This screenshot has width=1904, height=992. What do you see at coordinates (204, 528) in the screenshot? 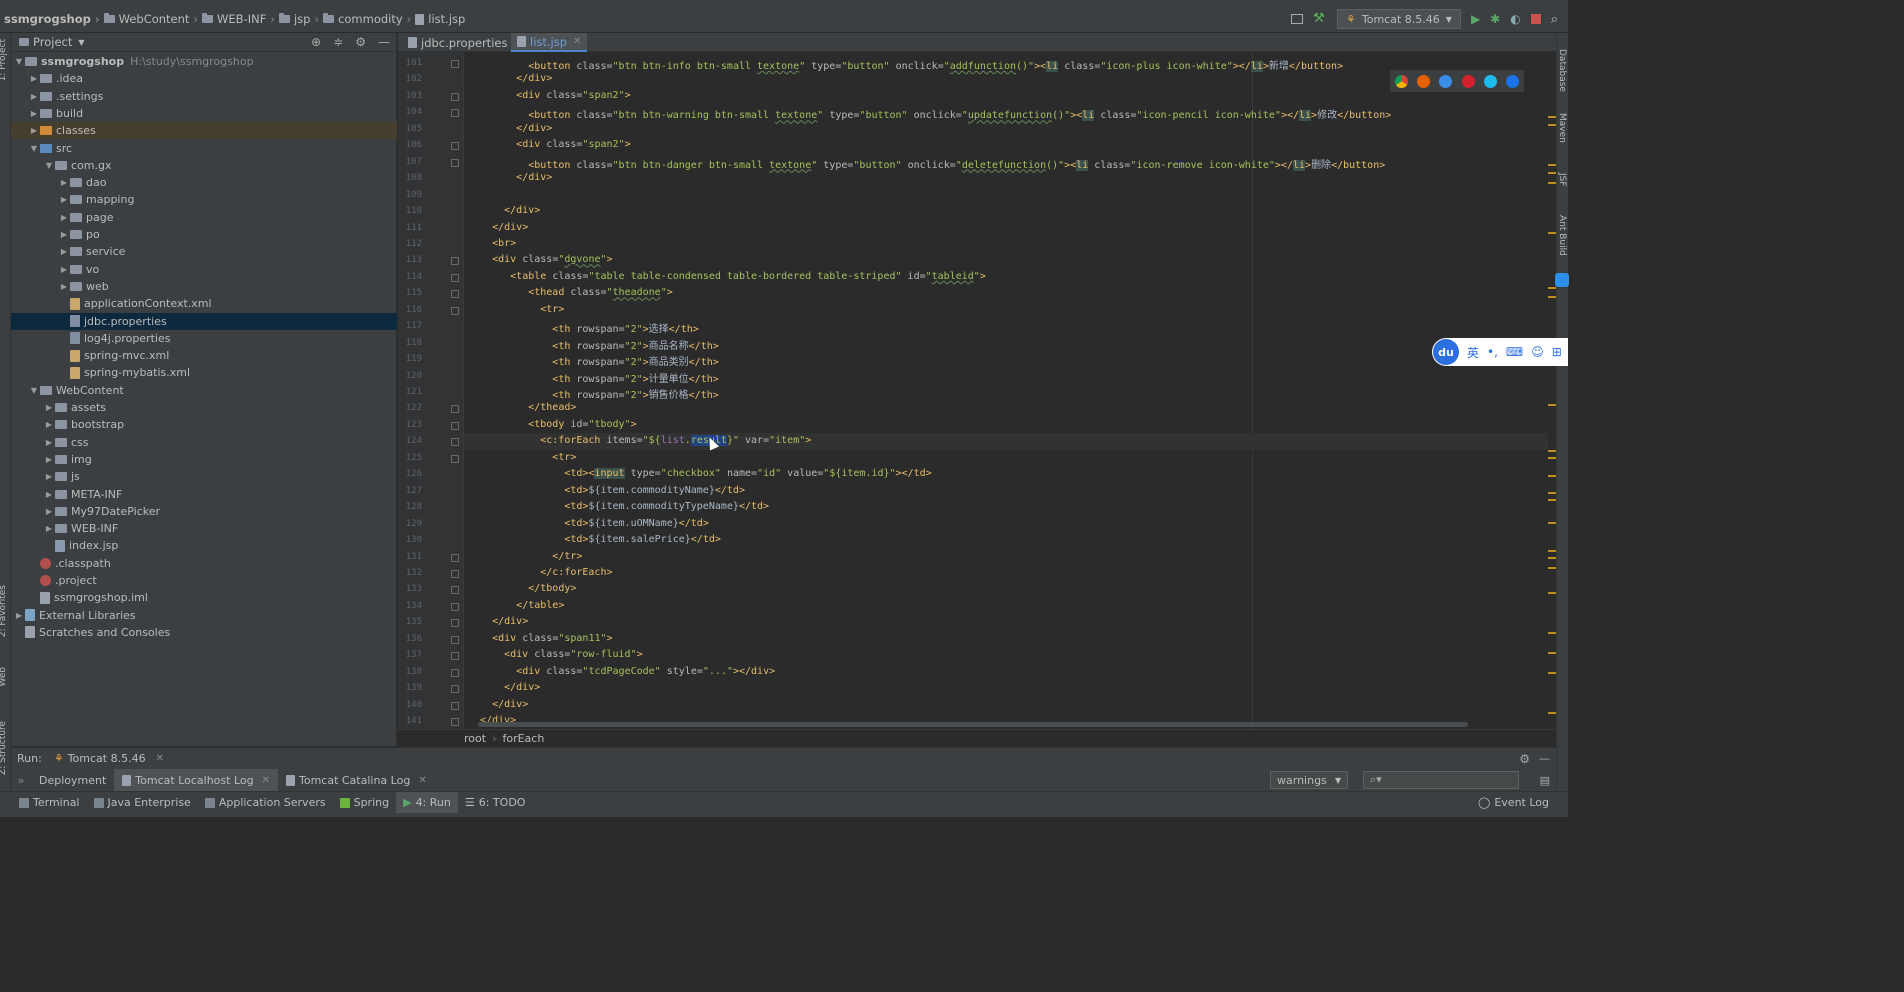
I see `tree-item: ▶ WEB-INF` at bounding box center [204, 528].